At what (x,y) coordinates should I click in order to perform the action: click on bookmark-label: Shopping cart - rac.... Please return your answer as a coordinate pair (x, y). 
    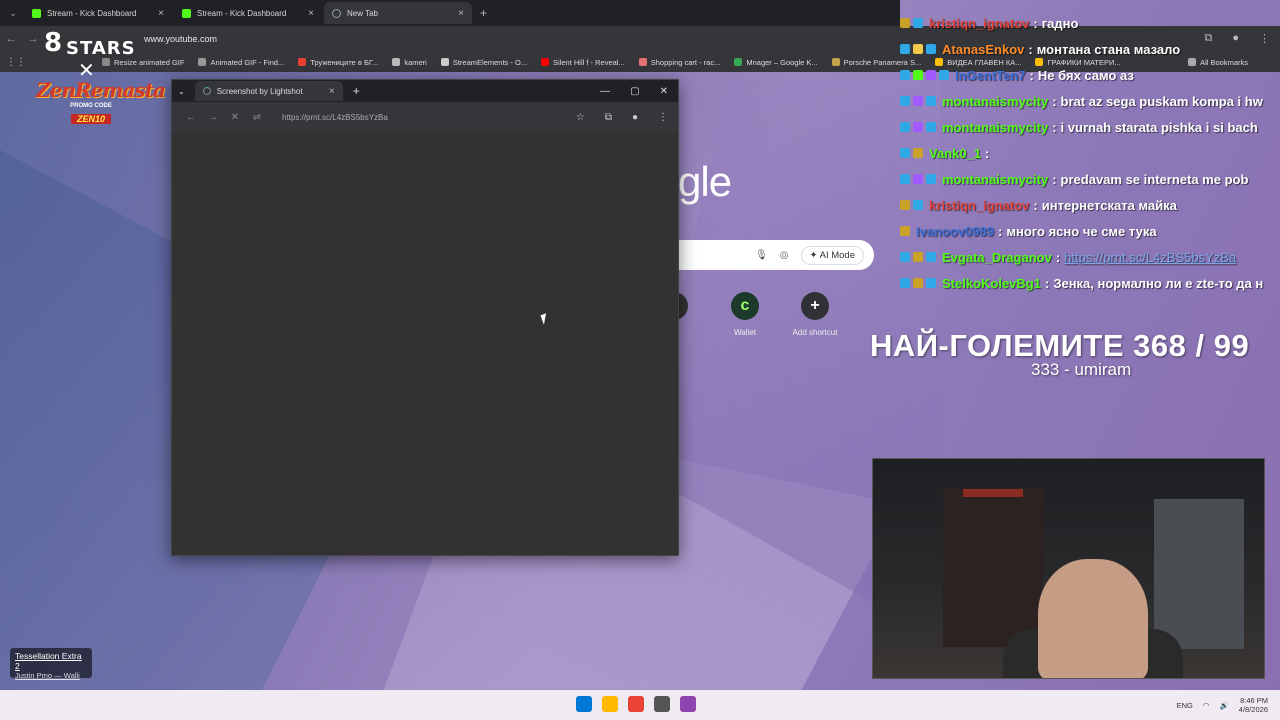
    Looking at the image, I should click on (685, 62).